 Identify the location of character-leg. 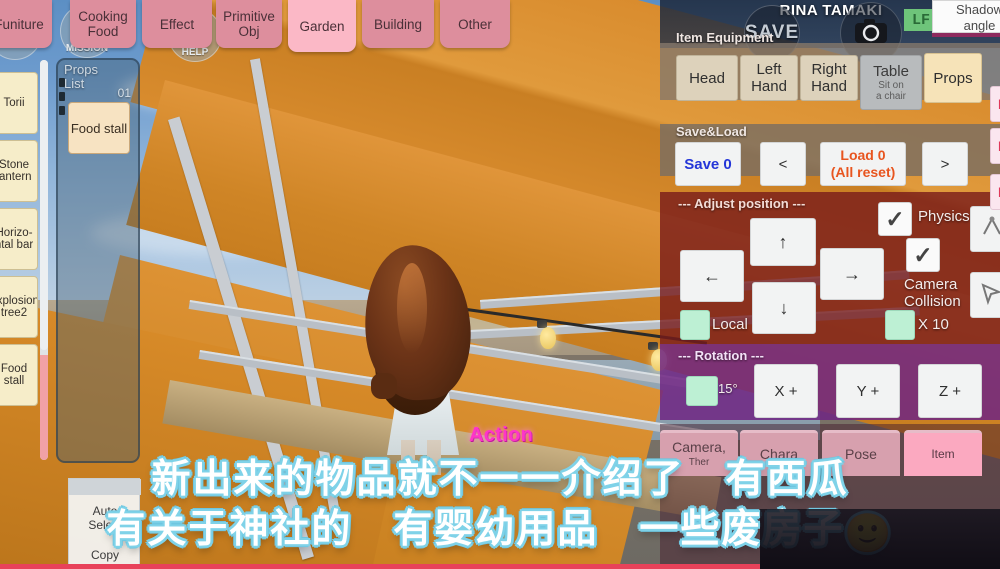
(434, 457).